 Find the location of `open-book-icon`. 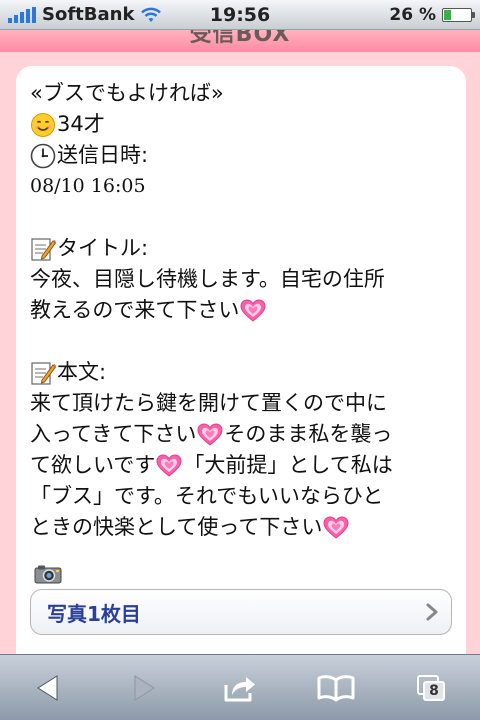

open-book-icon is located at coordinates (336, 687).